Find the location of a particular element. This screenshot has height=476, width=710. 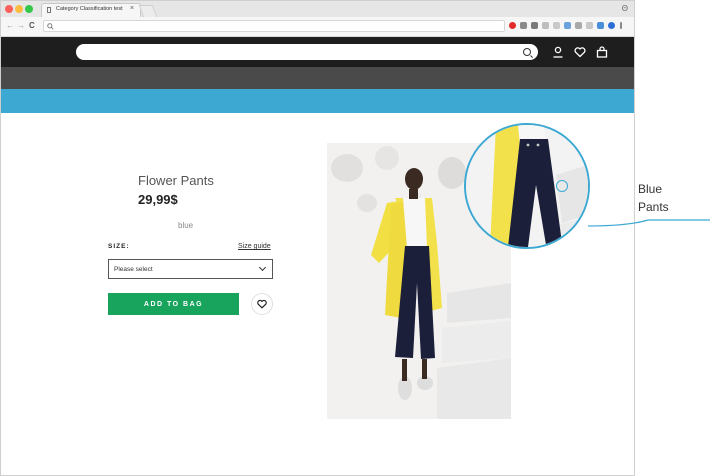

site-search-input is located at coordinates (307, 52).